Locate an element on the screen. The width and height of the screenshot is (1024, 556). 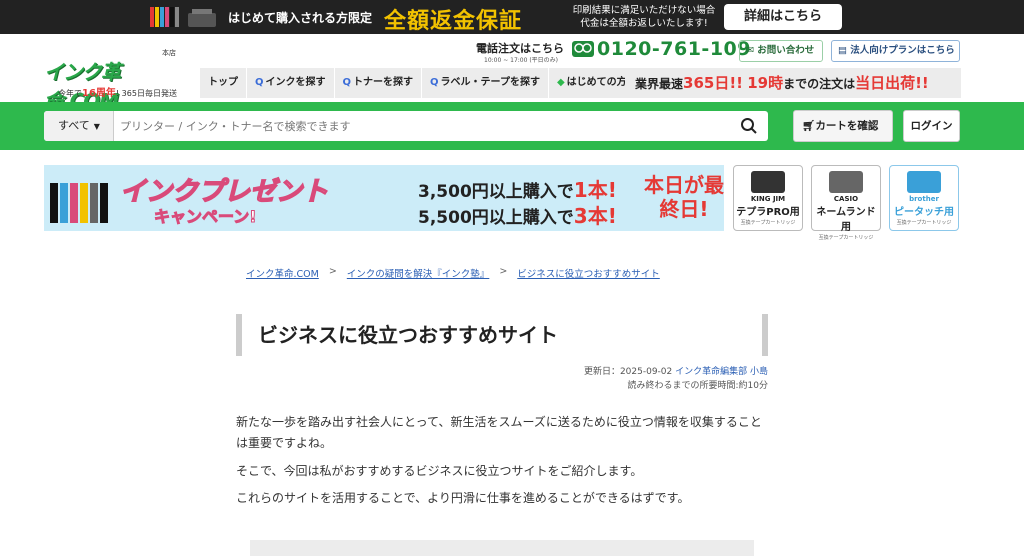
main-nav: トップ Q インクを探す Q トナーを探す Q ラベル・テープを探す ◆ はじめての方 is located at coordinates (418, 83).